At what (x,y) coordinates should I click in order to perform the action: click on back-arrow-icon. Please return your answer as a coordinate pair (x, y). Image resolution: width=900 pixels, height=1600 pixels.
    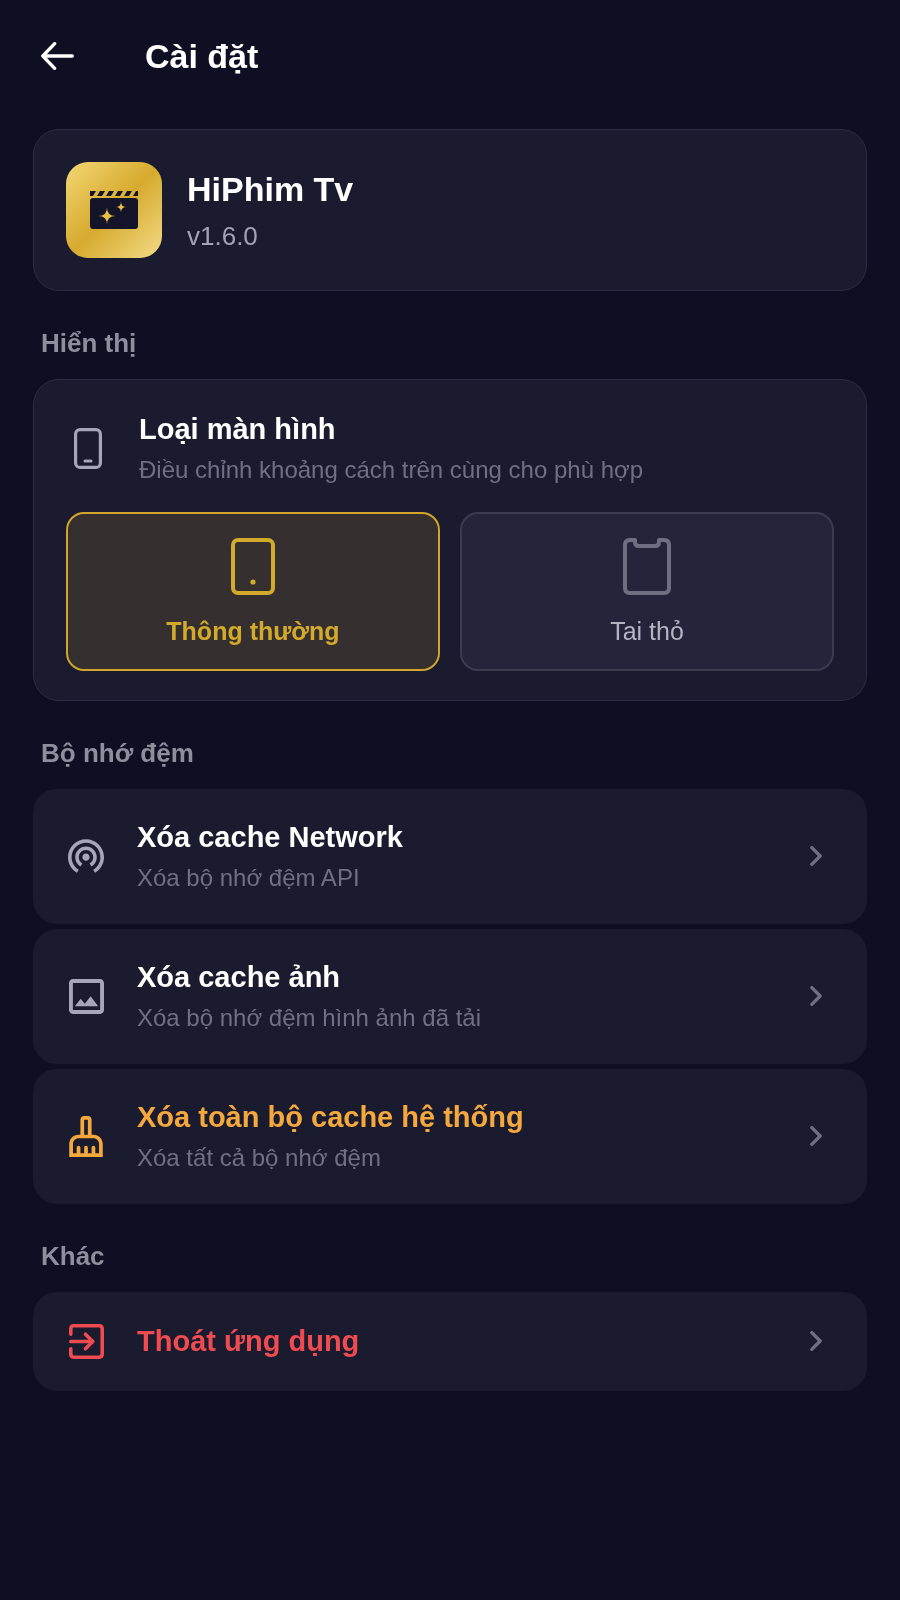
    Looking at the image, I should click on (57, 56).